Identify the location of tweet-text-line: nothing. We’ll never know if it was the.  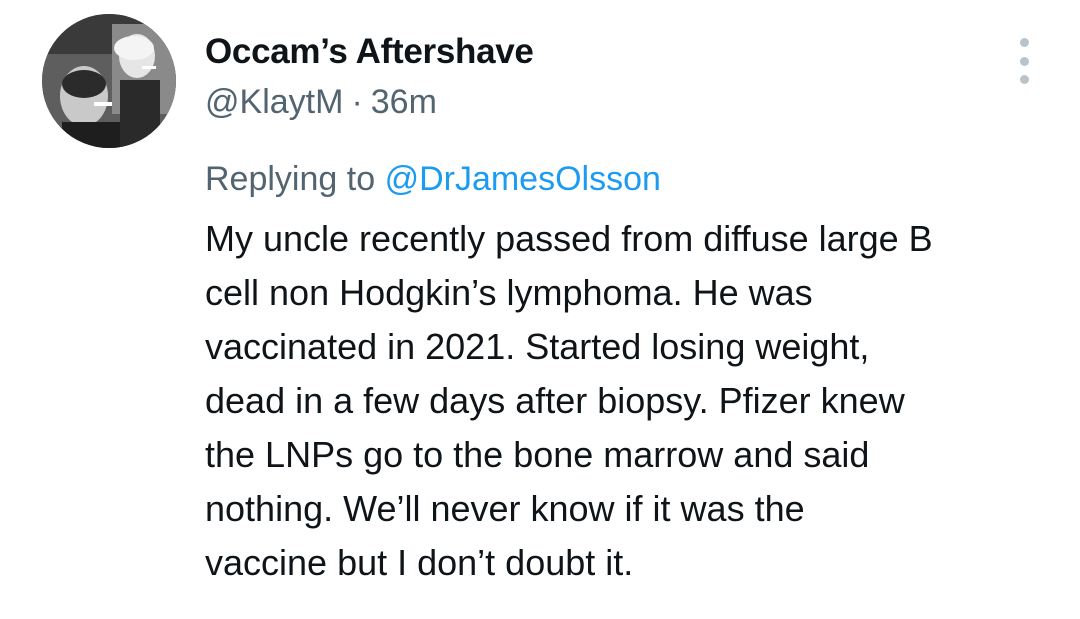
(505, 508).